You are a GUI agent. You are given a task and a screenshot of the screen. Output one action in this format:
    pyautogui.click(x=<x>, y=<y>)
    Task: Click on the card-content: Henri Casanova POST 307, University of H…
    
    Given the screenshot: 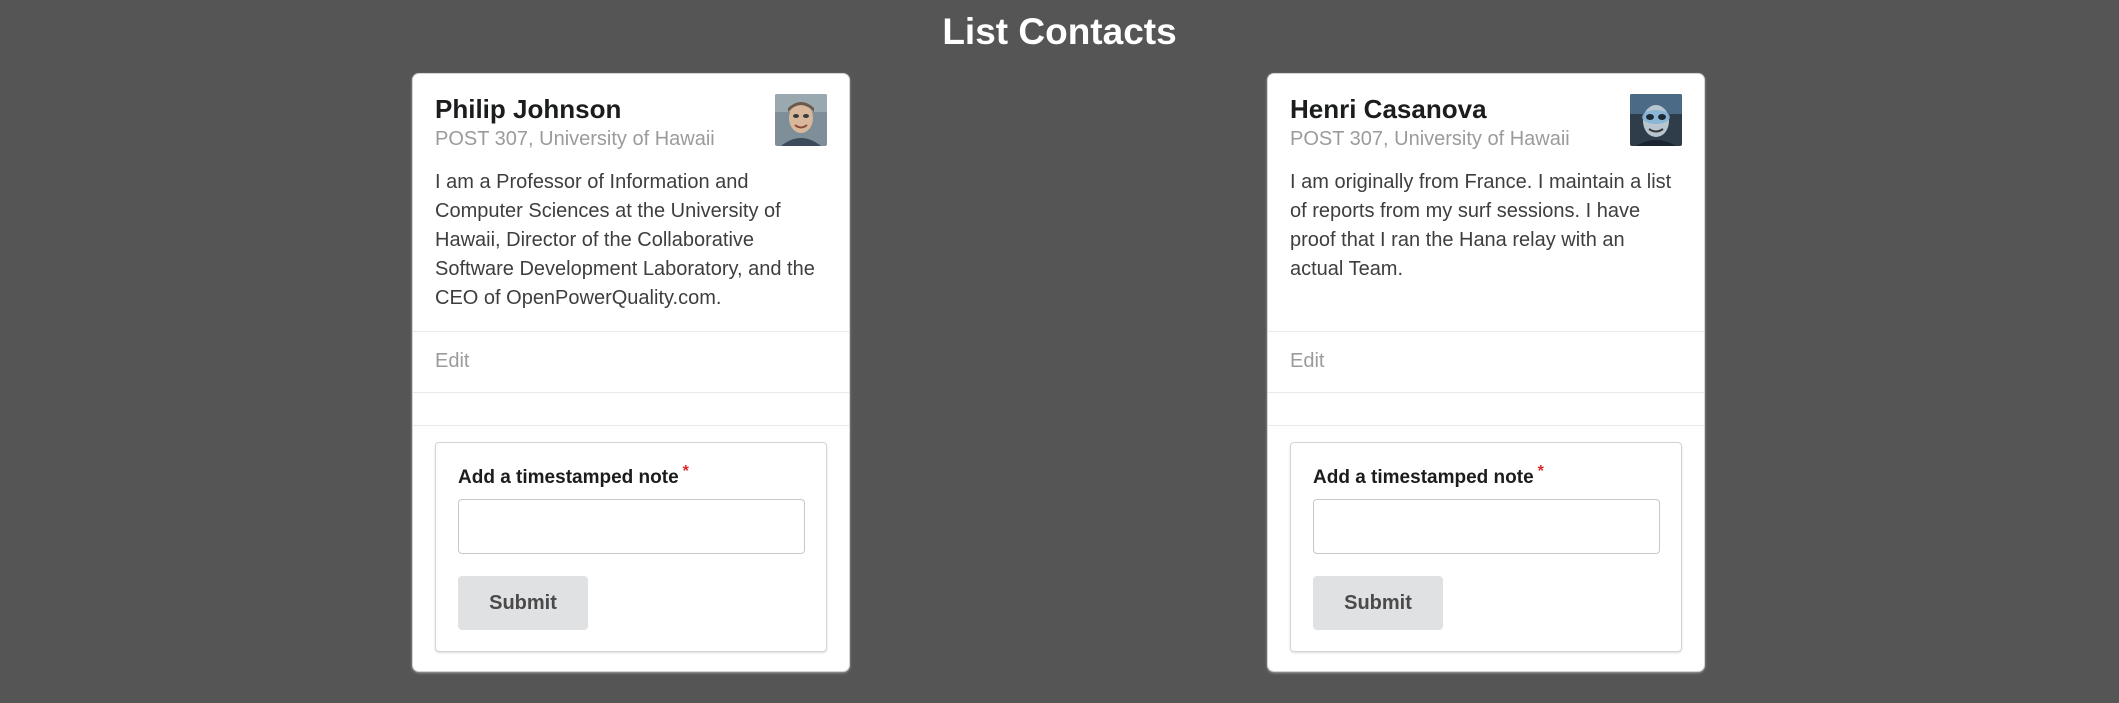 What is the action you would take?
    pyautogui.click(x=1486, y=247)
    